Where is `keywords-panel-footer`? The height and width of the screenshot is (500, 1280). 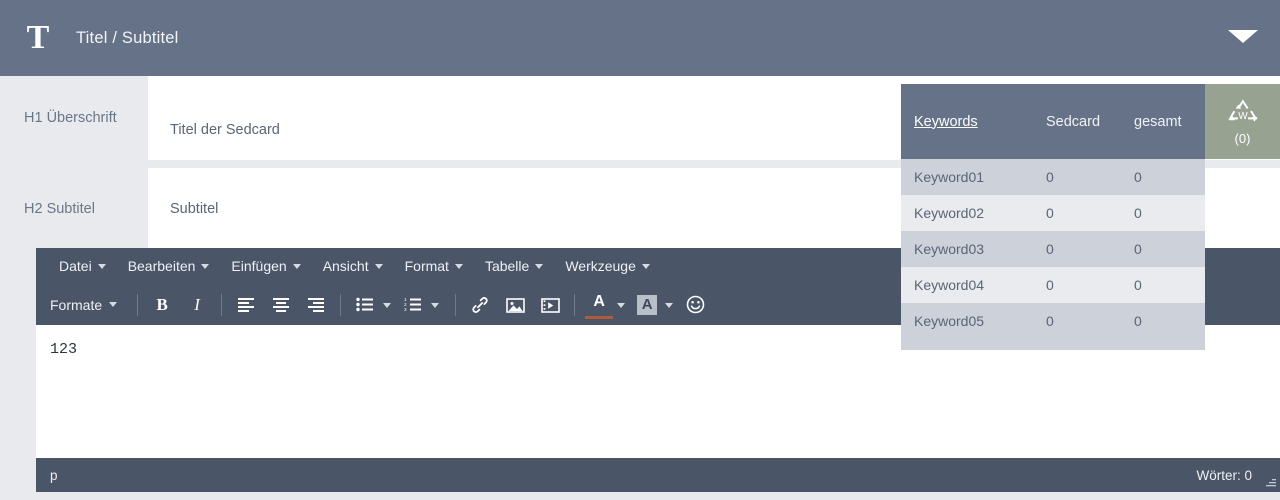 keywords-panel-footer is located at coordinates (1053, 344).